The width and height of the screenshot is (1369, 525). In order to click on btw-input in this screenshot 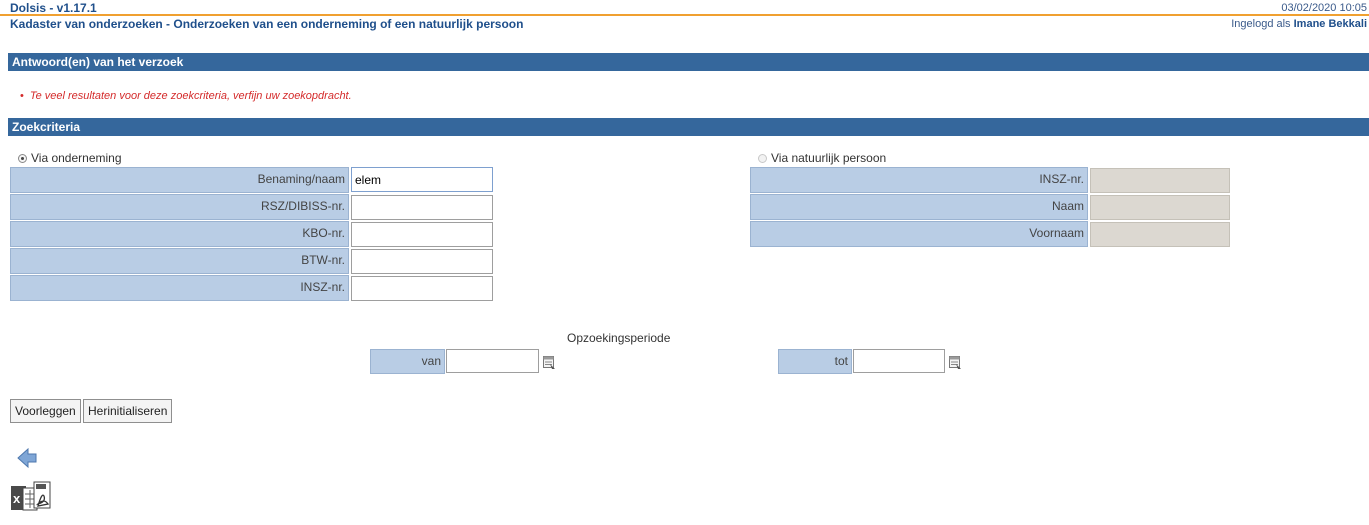, I will do `click(422, 261)`.